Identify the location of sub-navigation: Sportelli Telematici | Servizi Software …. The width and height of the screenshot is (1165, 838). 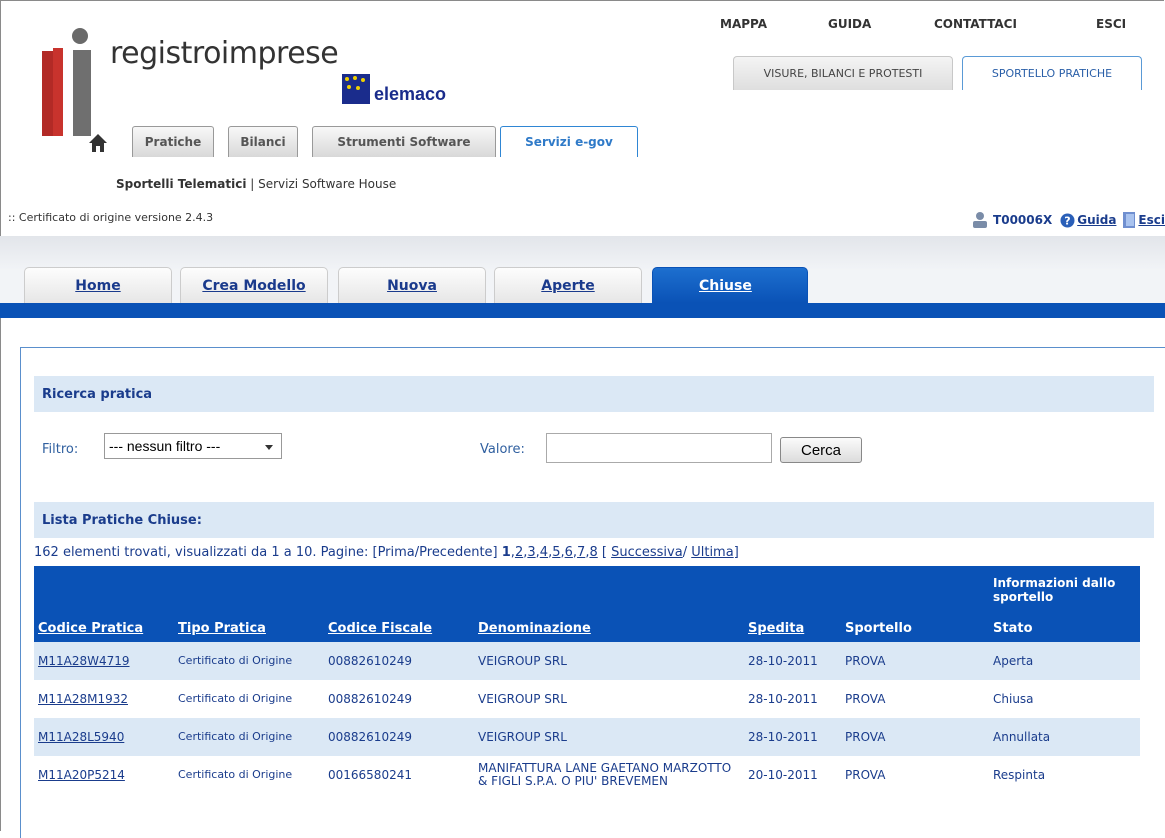
(256, 184).